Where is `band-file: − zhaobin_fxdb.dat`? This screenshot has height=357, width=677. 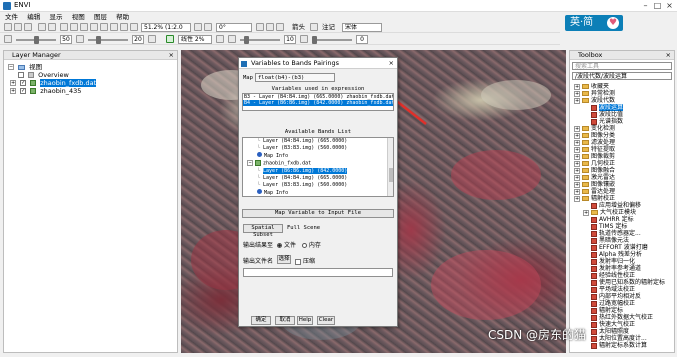 band-file: − zhaobin_fxdb.dat is located at coordinates (318, 164).